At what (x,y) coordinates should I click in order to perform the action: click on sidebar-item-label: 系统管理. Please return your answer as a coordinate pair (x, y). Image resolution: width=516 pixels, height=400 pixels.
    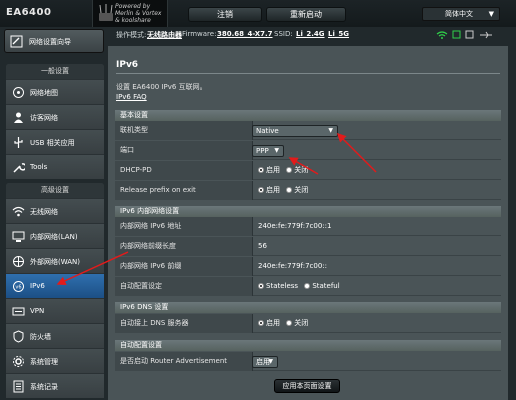
    Looking at the image, I should click on (44, 362).